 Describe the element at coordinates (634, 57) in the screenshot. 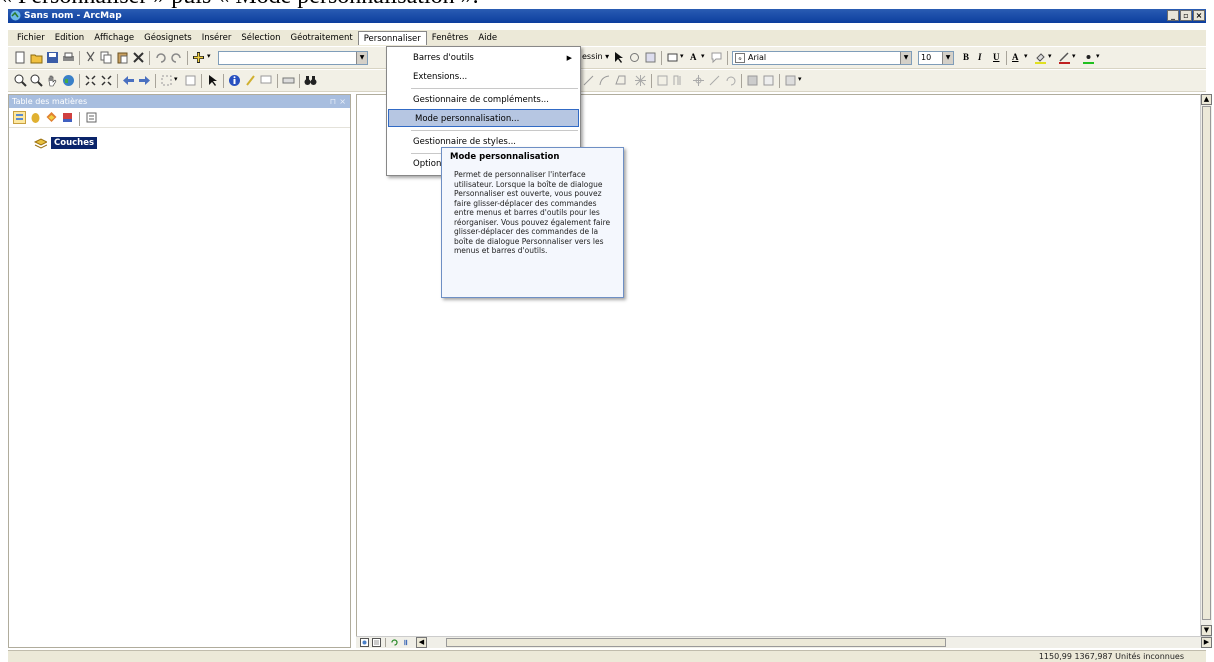

I see `rotate-icon` at that location.